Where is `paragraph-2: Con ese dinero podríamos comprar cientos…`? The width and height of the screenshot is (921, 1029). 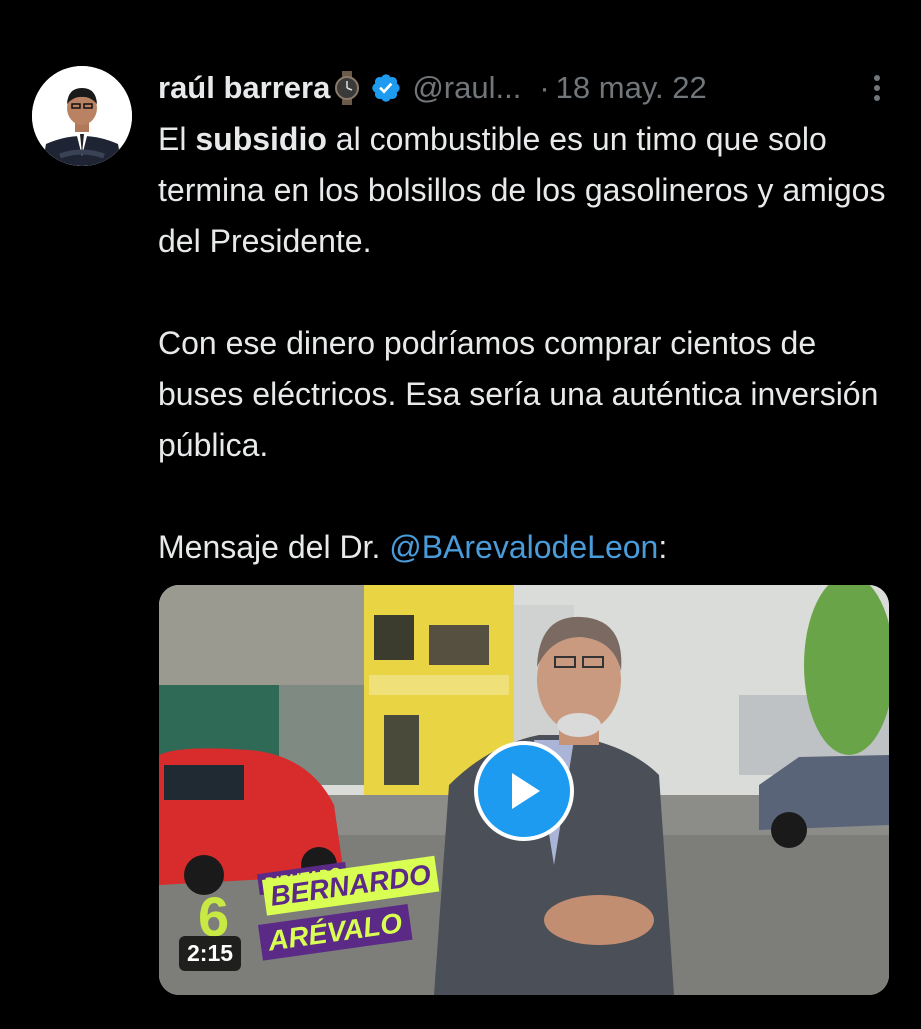
paragraph-2: Con ese dinero podríamos comprar cientos… is located at coordinates (518, 394).